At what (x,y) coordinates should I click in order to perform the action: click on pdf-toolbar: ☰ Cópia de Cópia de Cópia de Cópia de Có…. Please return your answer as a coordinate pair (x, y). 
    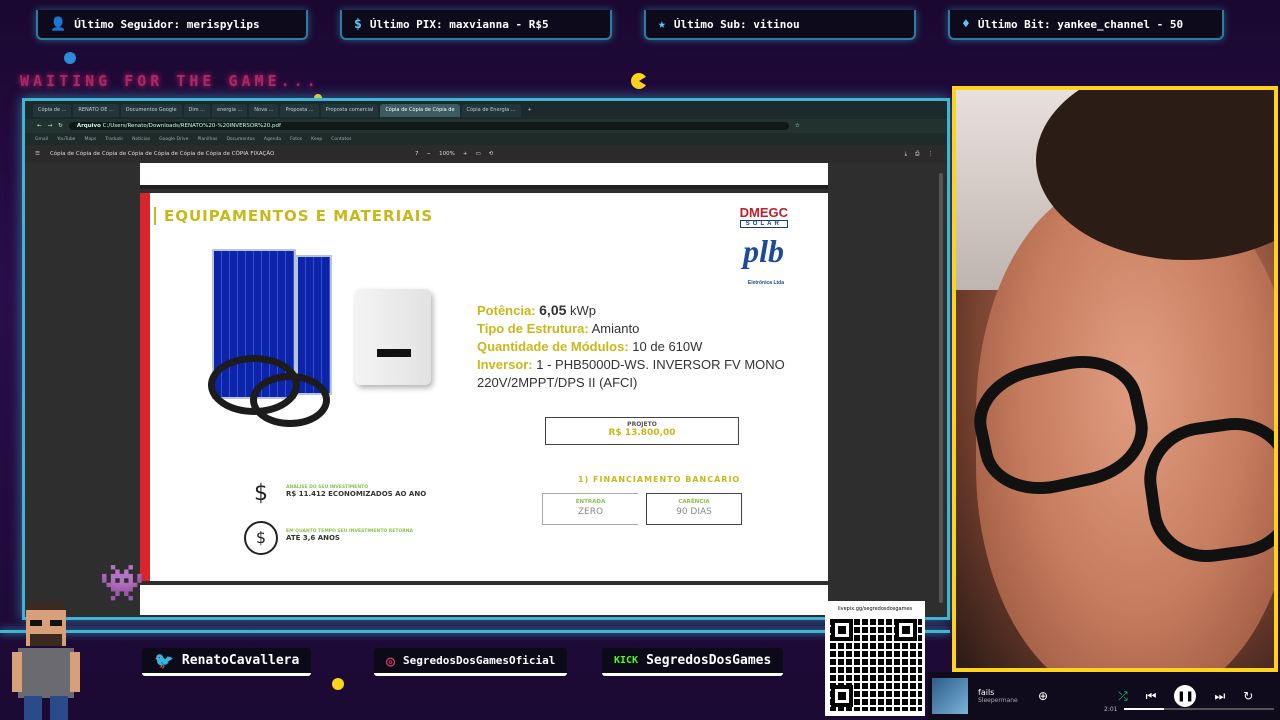
    Looking at the image, I should click on (486, 154).